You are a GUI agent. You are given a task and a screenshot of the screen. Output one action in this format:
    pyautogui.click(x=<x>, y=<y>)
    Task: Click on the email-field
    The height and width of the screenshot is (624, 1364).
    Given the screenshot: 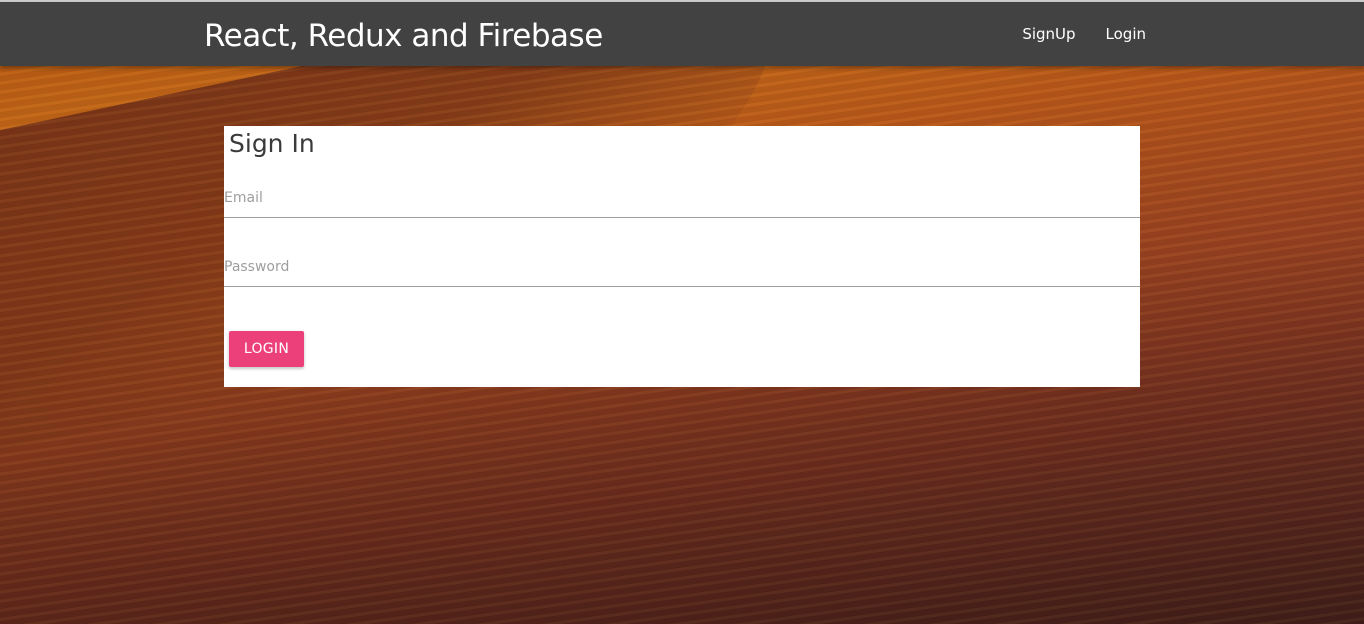 What is the action you would take?
    pyautogui.click(x=682, y=198)
    